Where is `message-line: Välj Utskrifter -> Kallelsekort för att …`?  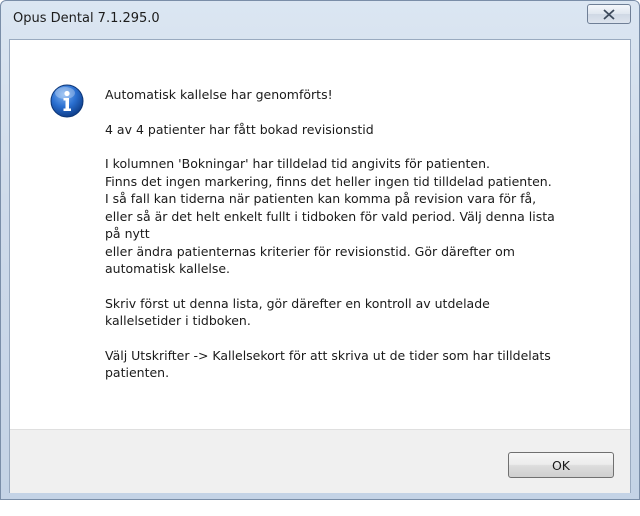
message-line: Välj Utskrifter -> Kallelsekort för att … is located at coordinates (328, 355).